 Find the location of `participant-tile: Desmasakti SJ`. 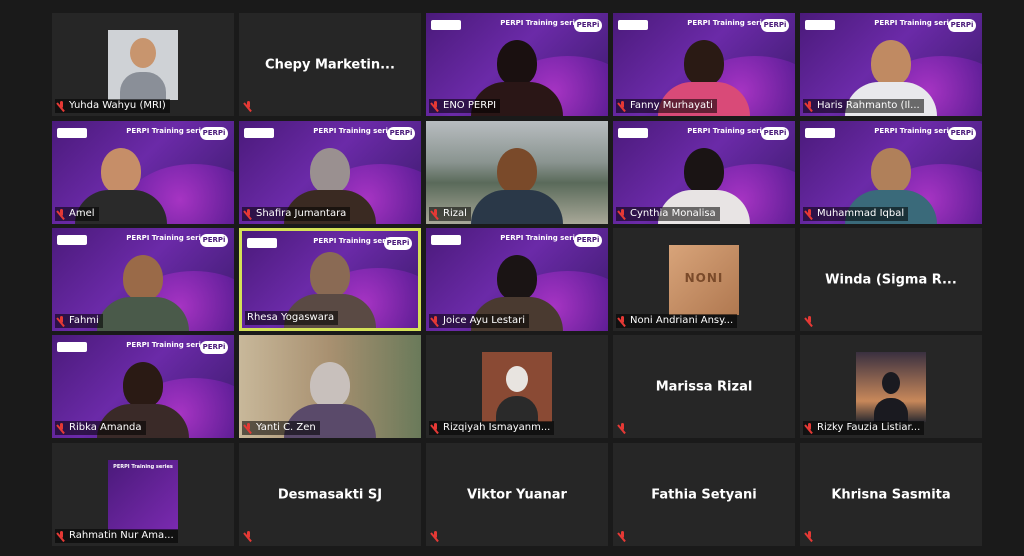

participant-tile: Desmasakti SJ is located at coordinates (330, 494).